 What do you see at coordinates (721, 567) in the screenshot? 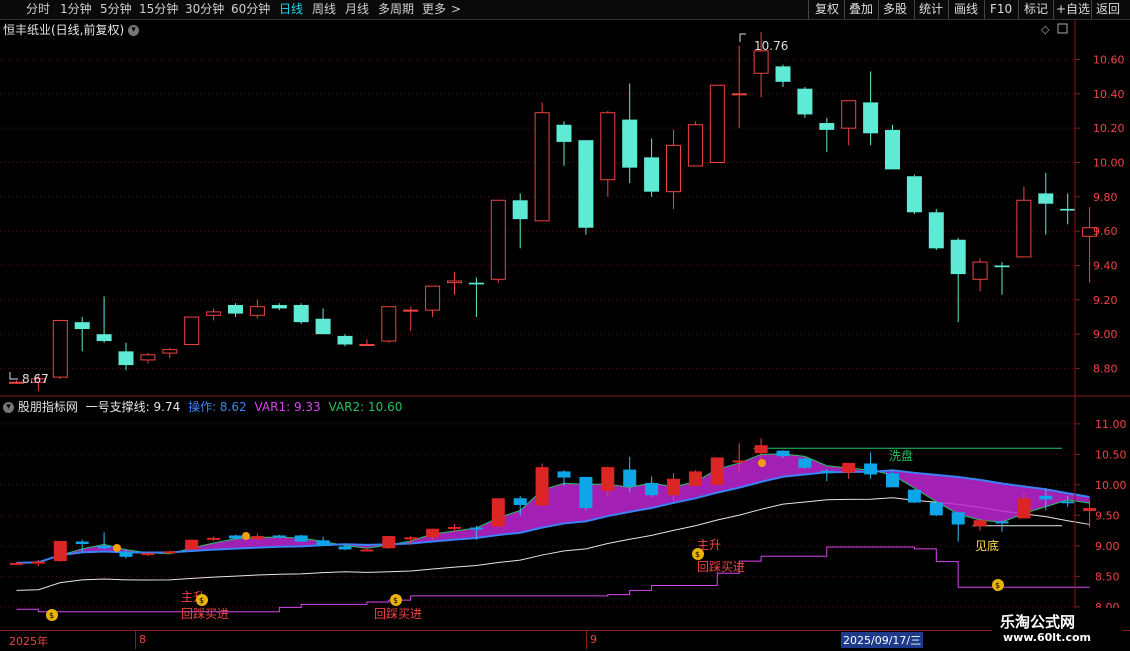
I see `huicai-label-1: 回踩买进` at bounding box center [721, 567].